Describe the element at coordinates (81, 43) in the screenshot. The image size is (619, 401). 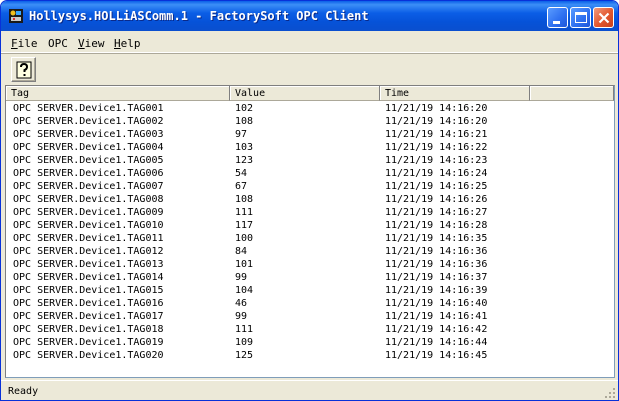
I see `menu-view-accel: V` at that location.